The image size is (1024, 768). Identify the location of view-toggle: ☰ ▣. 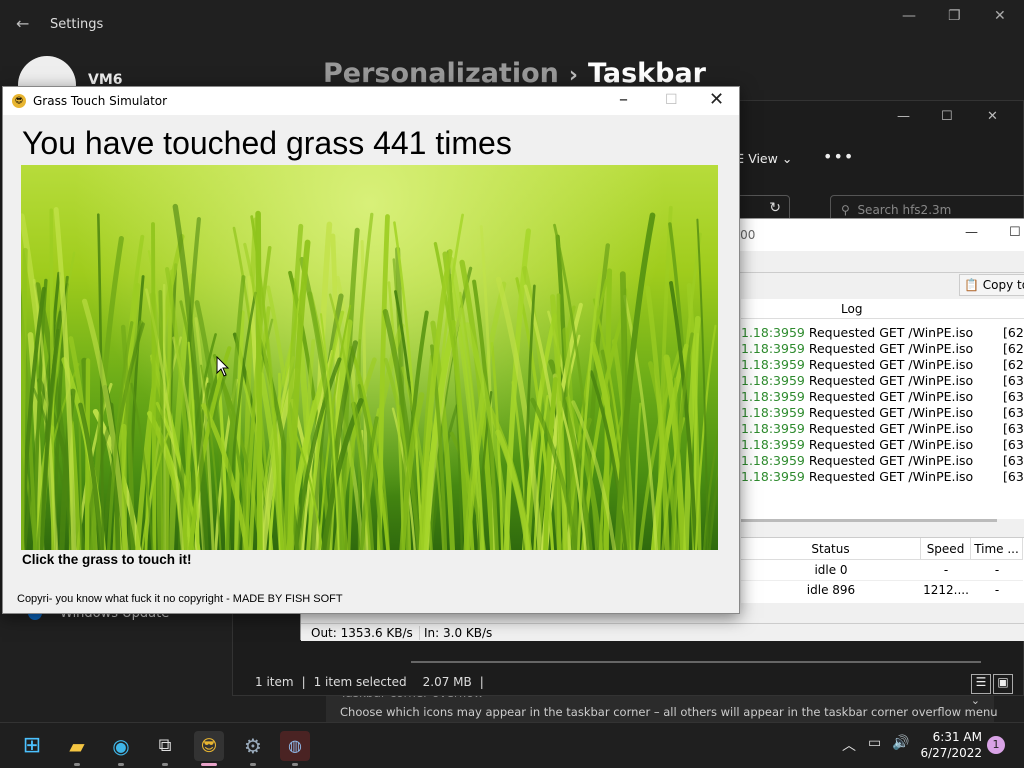
(991, 682).